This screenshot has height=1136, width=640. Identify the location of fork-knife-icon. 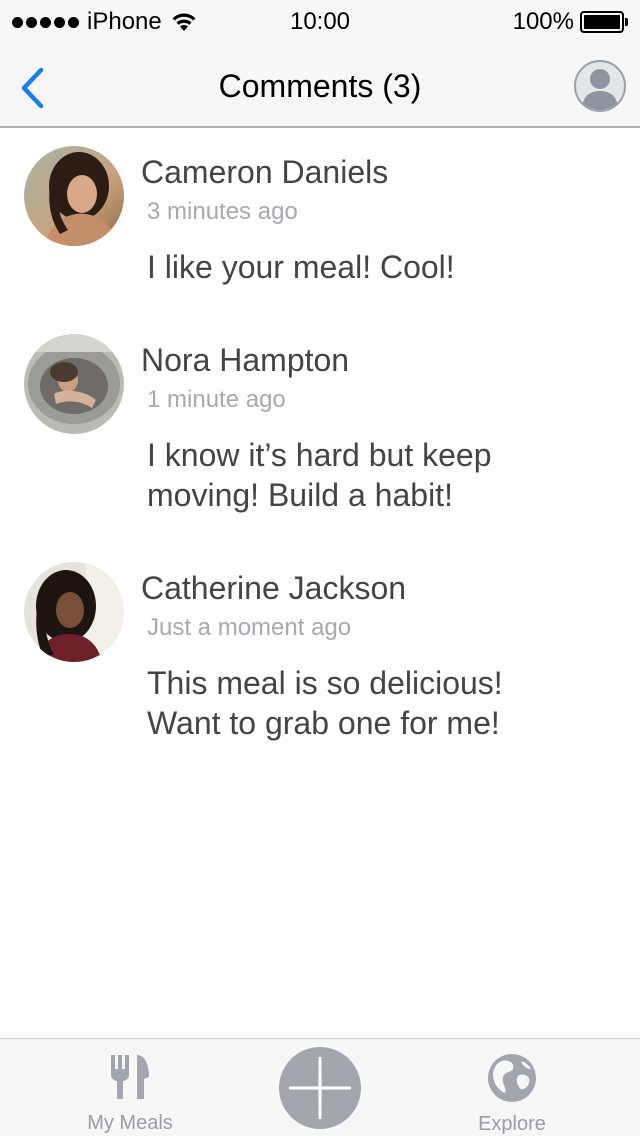
(130, 1077).